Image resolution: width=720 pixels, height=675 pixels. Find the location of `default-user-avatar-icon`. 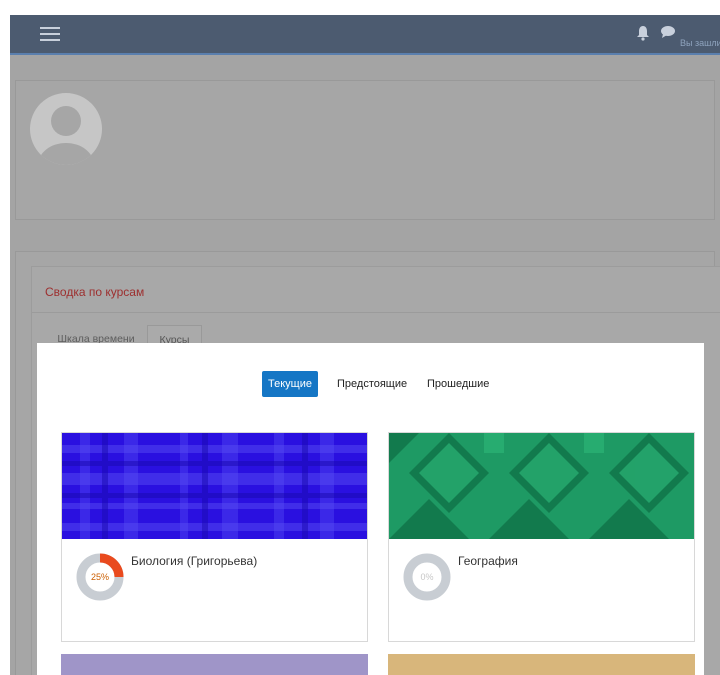

default-user-avatar-icon is located at coordinates (66, 129).